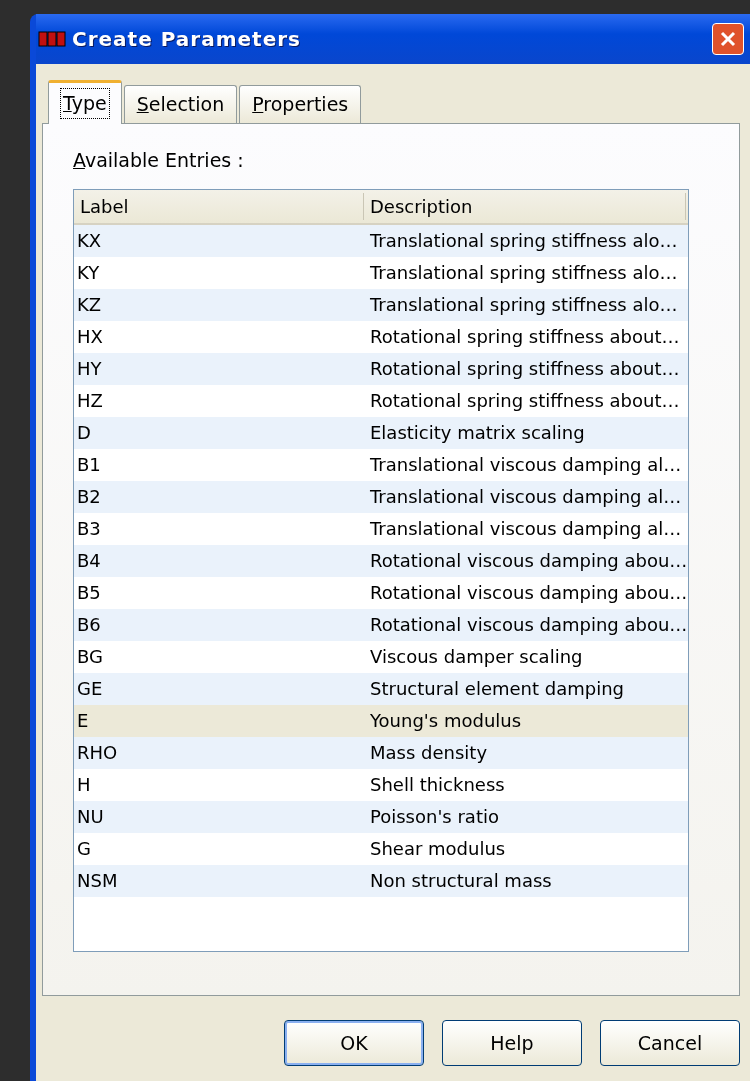 The height and width of the screenshot is (1081, 750). I want to click on dialog-button: Help, so click(512, 1043).